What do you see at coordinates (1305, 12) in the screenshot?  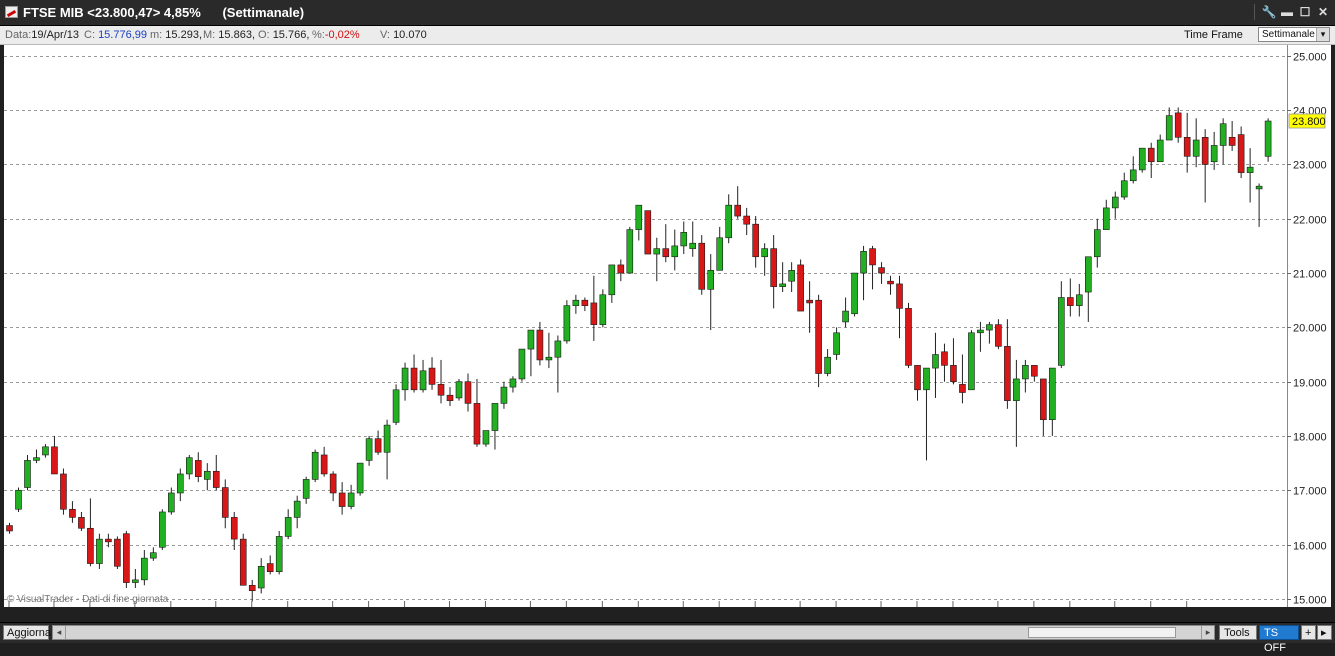 I see `maximize-button: ☐` at bounding box center [1305, 12].